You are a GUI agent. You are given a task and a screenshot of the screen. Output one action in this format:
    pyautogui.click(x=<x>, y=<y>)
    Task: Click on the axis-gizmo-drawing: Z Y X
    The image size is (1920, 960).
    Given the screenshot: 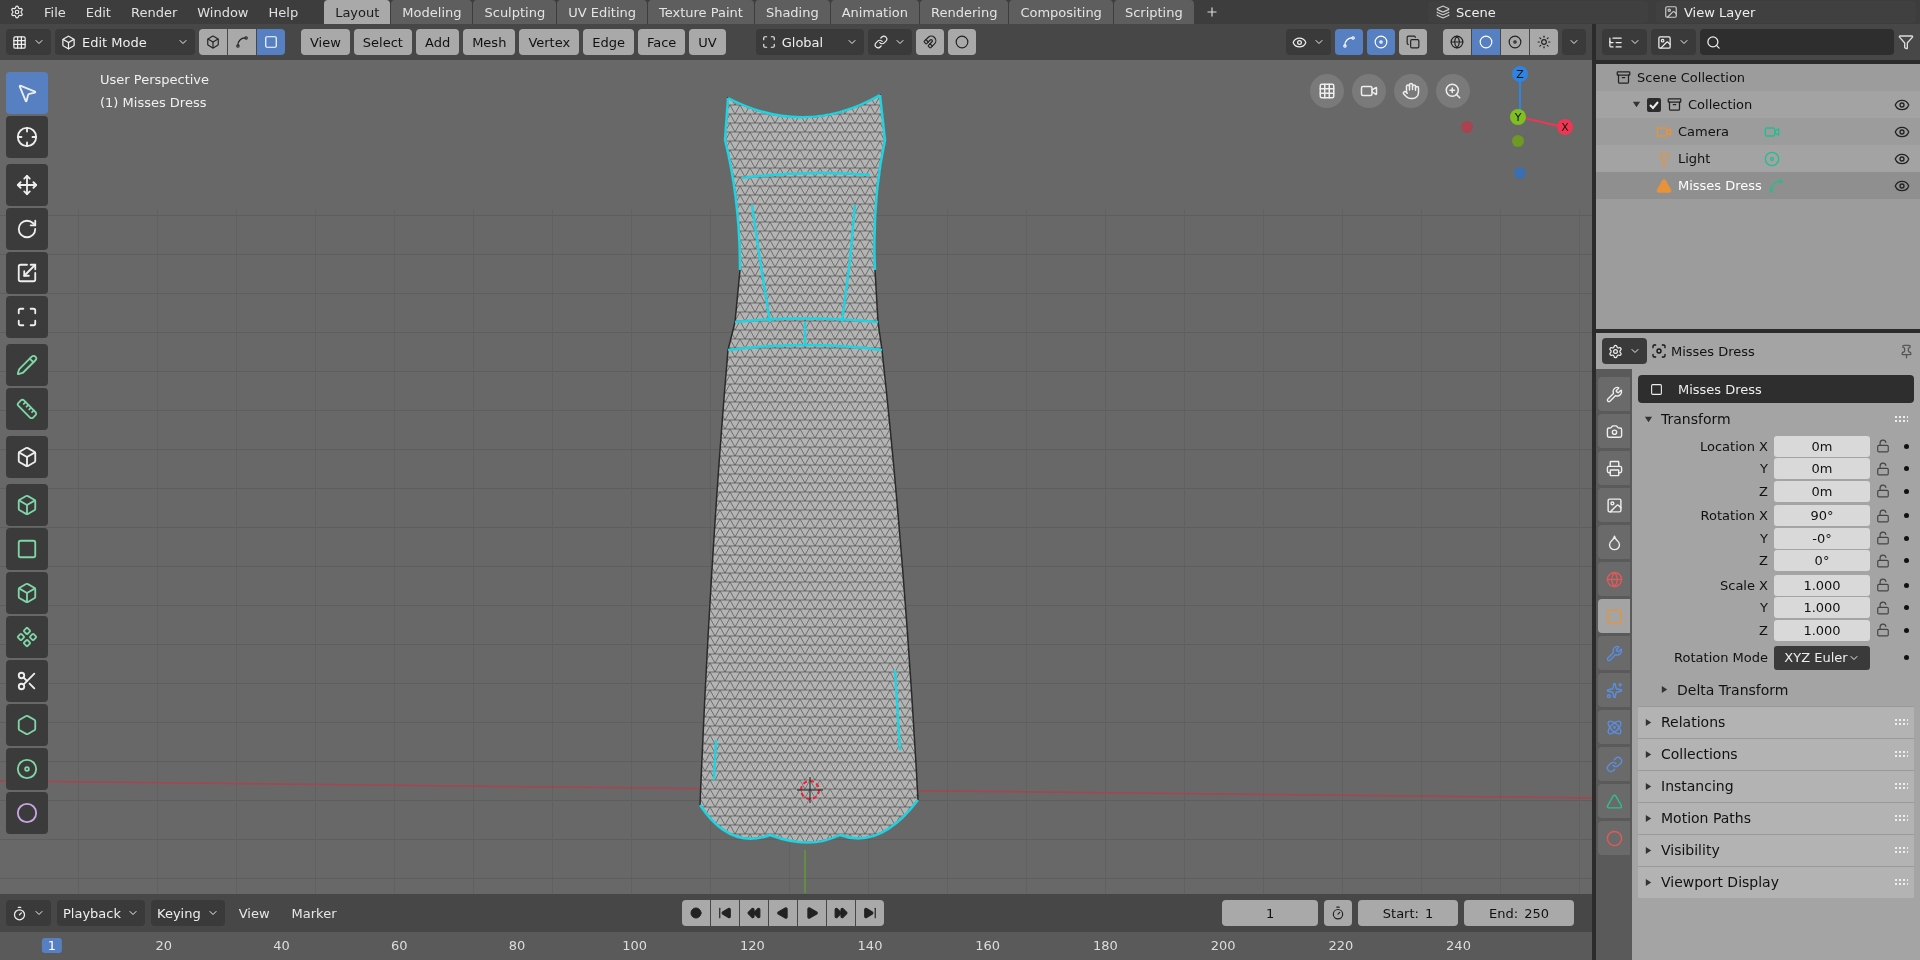 What is the action you would take?
    pyautogui.click(x=1520, y=125)
    